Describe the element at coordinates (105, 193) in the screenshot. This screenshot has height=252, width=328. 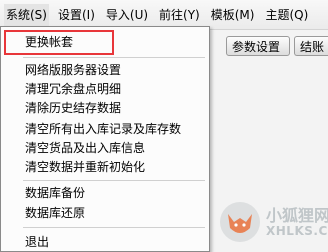
I see `menu-item-database-backup: 数据库备份` at that location.